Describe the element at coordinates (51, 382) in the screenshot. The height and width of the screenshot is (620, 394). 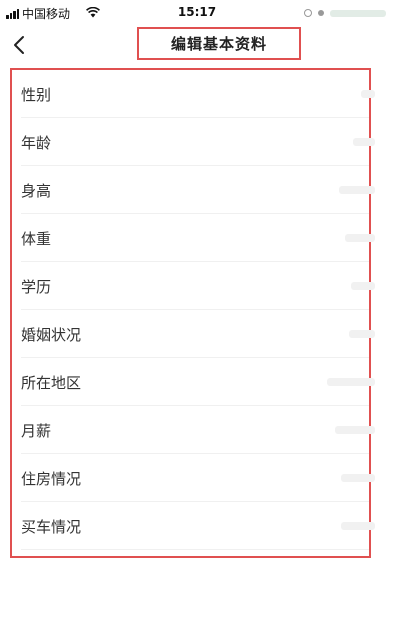
I see `row-label: 所在地区` at that location.